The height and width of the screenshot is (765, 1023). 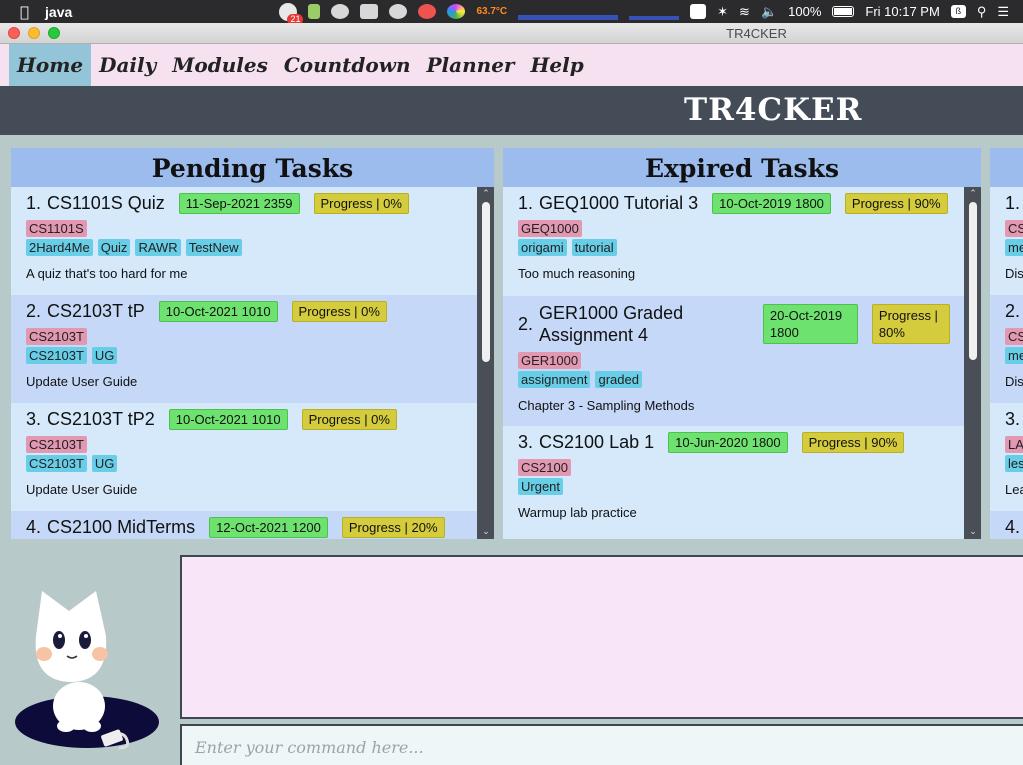 I want to click on task-tag: Urgent, so click(x=541, y=486).